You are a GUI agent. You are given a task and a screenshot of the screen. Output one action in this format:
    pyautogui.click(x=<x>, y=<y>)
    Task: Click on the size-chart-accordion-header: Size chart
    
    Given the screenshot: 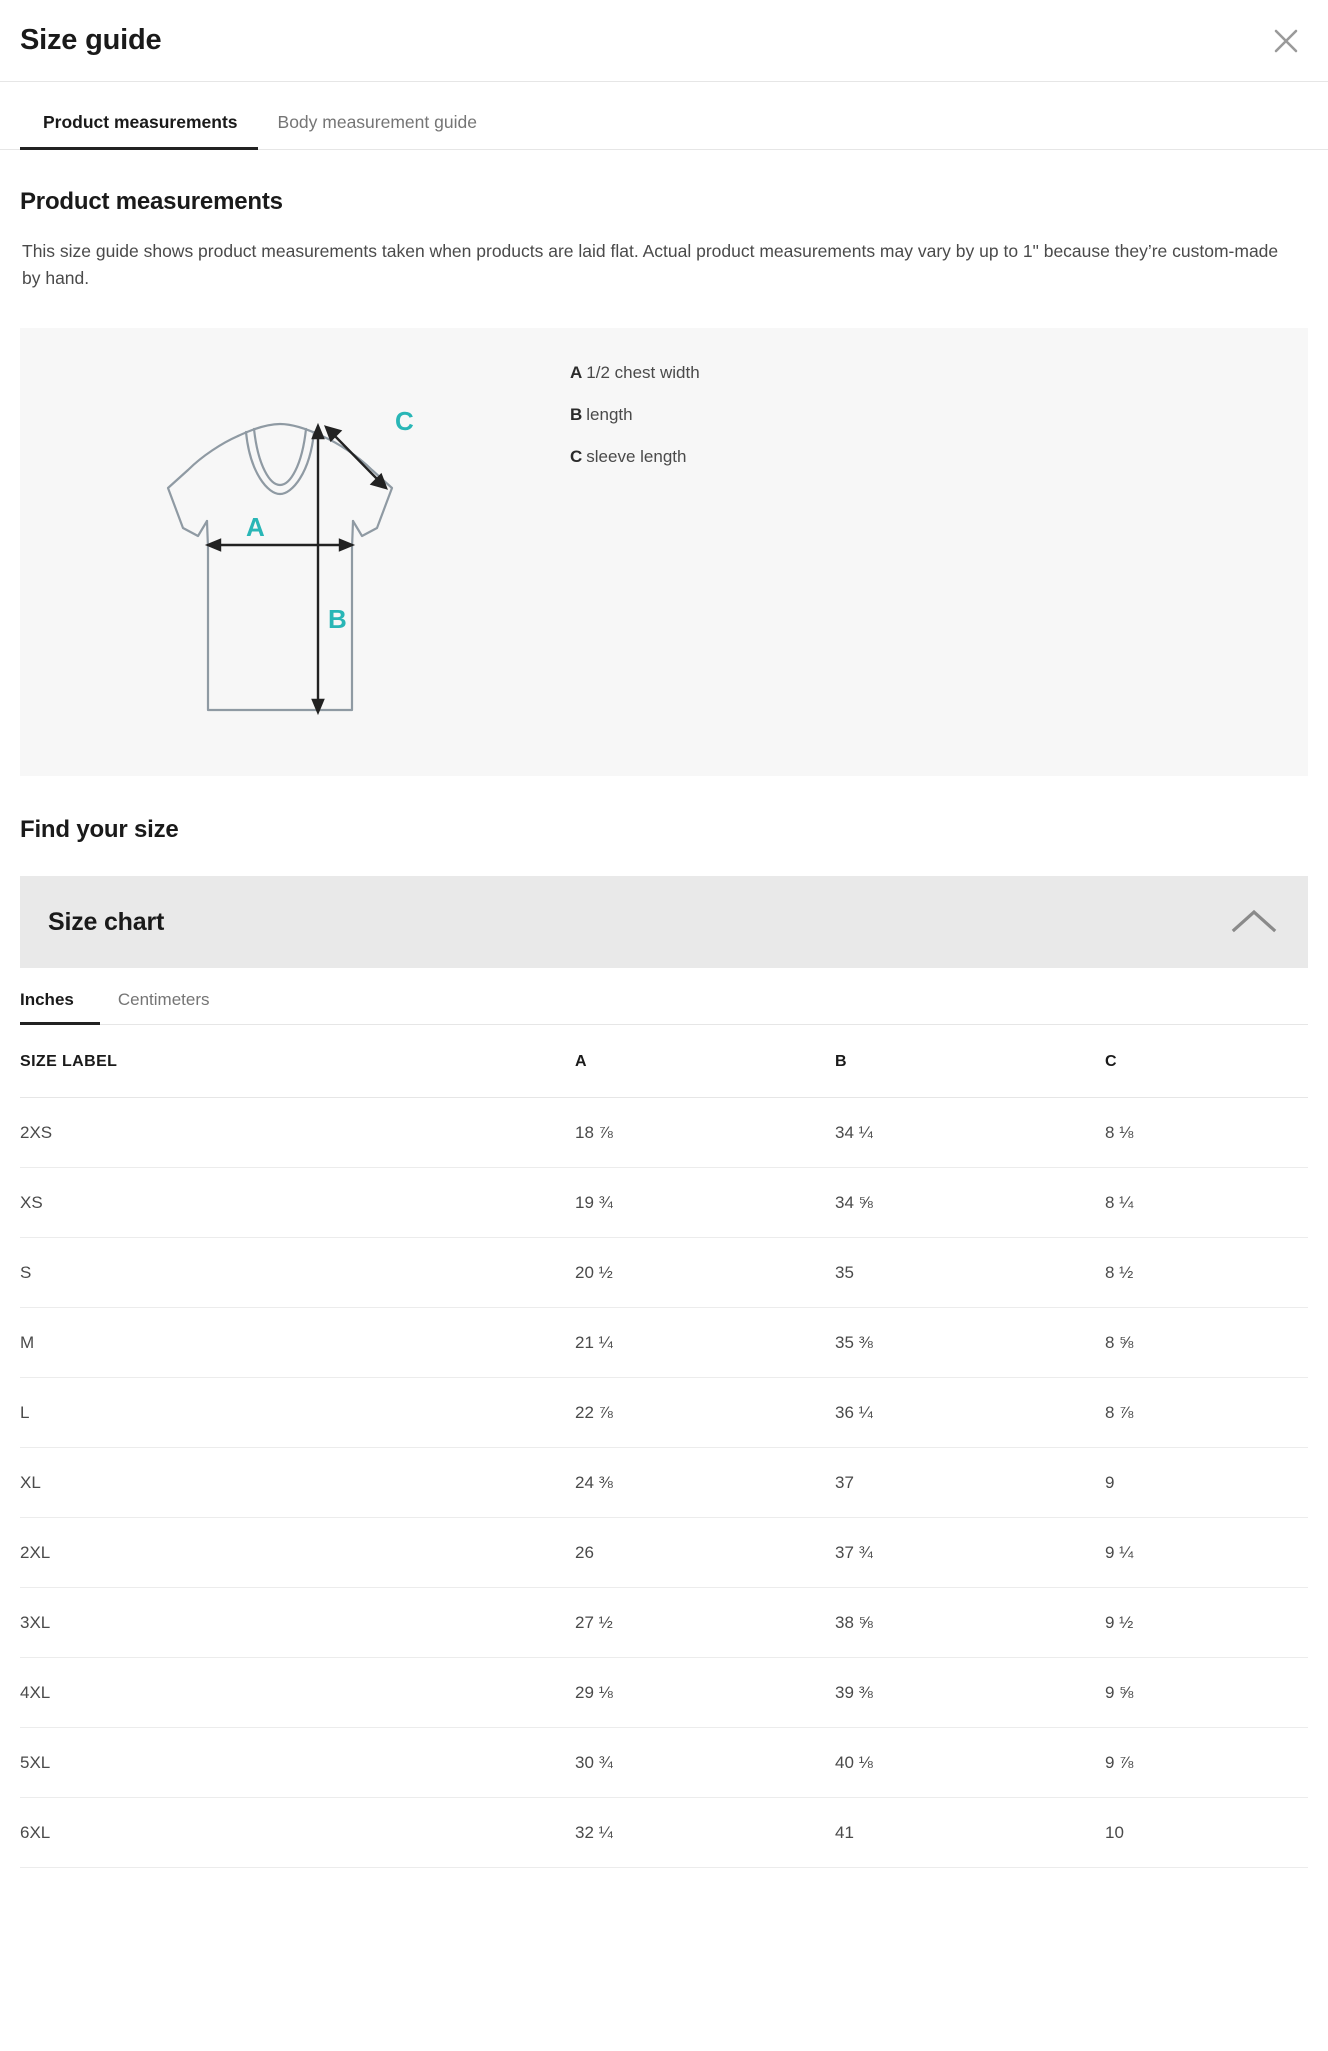 What is the action you would take?
    pyautogui.click(x=664, y=922)
    